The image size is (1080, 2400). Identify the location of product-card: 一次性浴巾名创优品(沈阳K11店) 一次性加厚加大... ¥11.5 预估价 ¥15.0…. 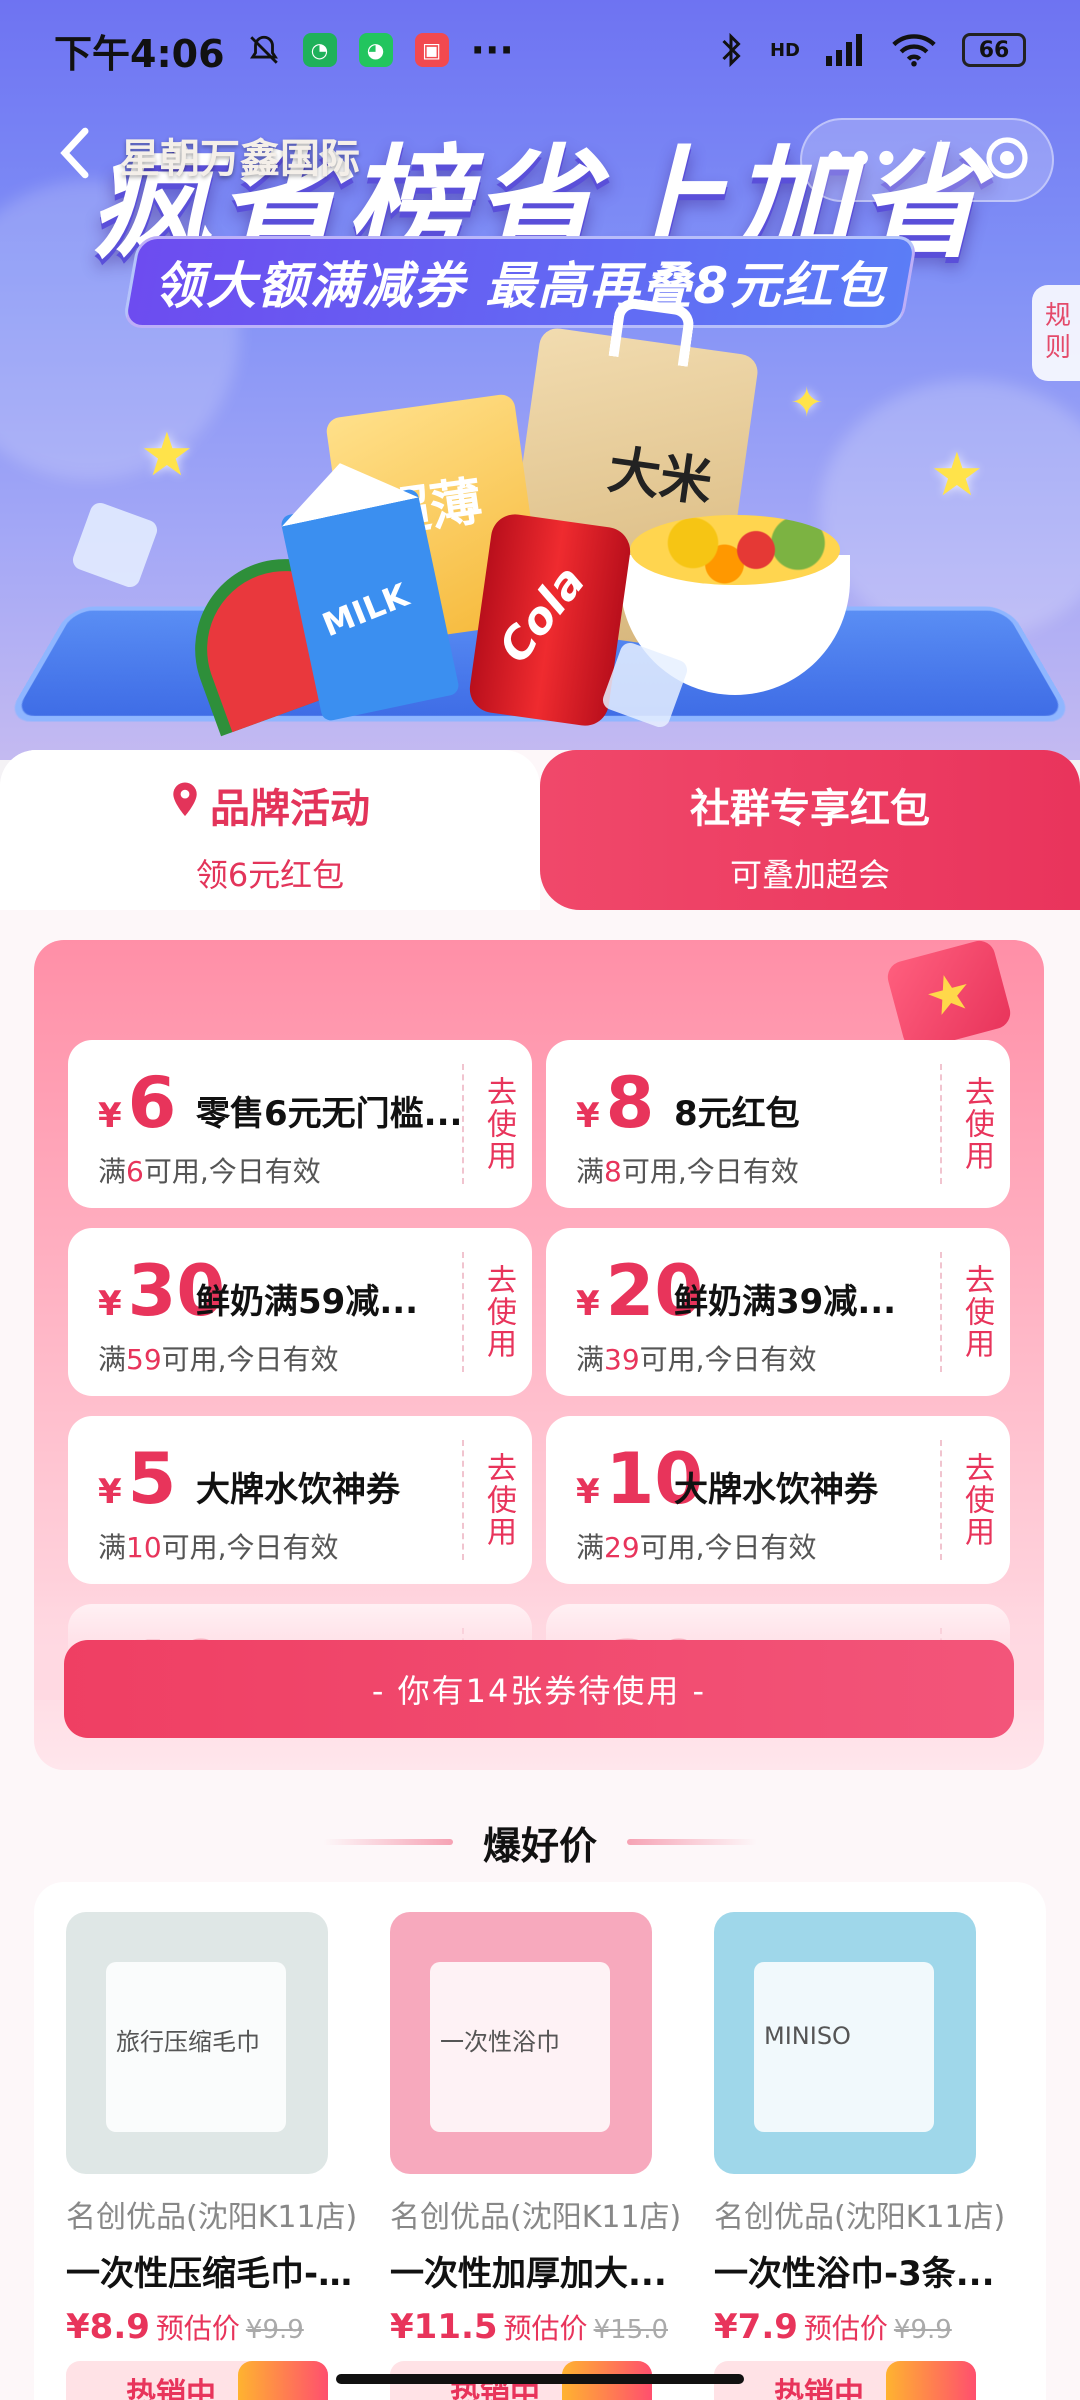
(540, 2156).